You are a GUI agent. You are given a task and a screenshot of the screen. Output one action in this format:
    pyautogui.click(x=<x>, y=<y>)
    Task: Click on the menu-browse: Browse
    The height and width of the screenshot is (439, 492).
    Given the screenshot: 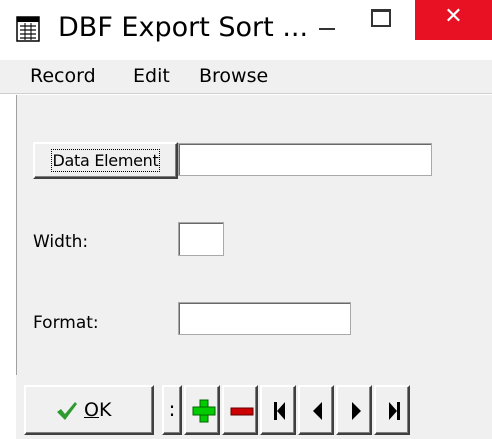 What is the action you would take?
    pyautogui.click(x=233, y=76)
    